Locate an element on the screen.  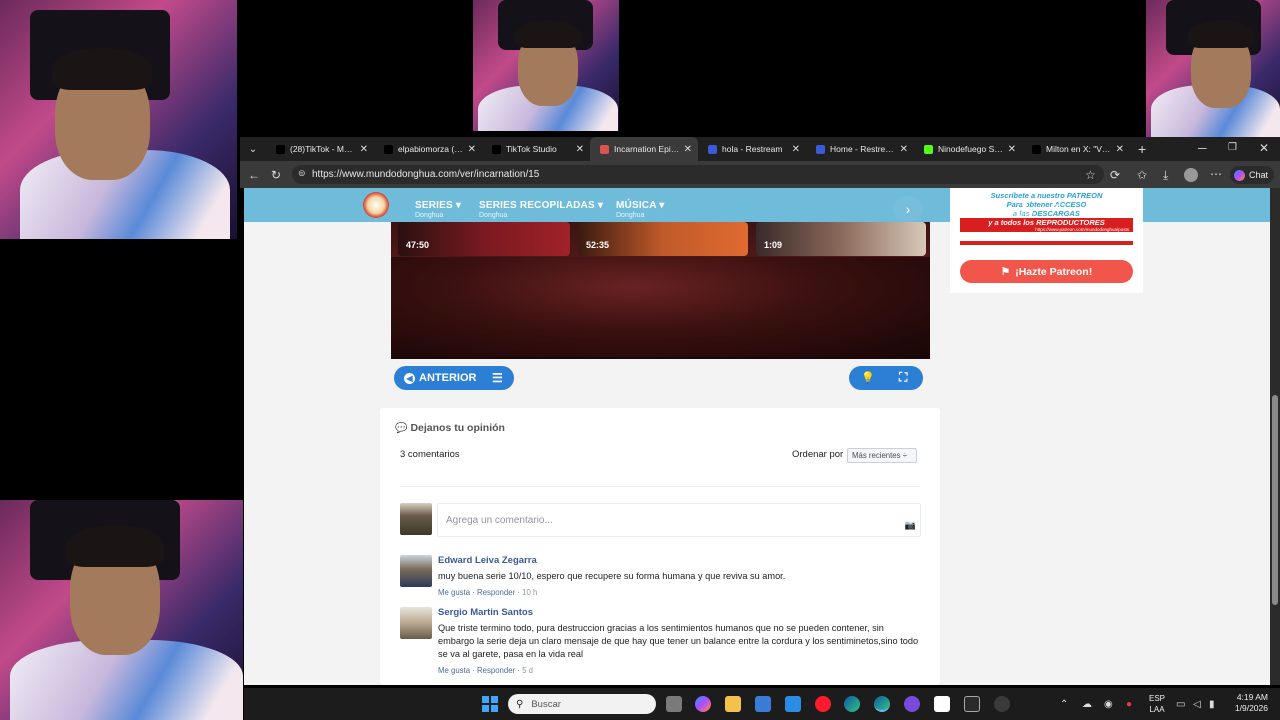
tiktok-icon is located at coordinates (280, 149).